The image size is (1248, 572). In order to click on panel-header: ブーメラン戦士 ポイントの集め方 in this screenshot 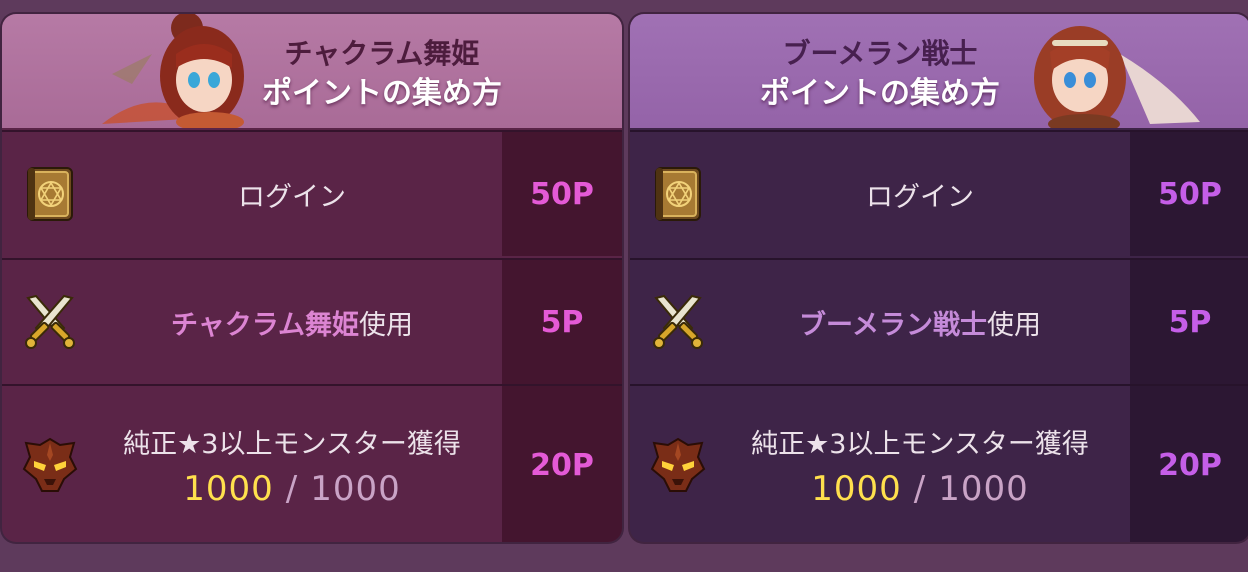, I will do `click(939, 71)`.